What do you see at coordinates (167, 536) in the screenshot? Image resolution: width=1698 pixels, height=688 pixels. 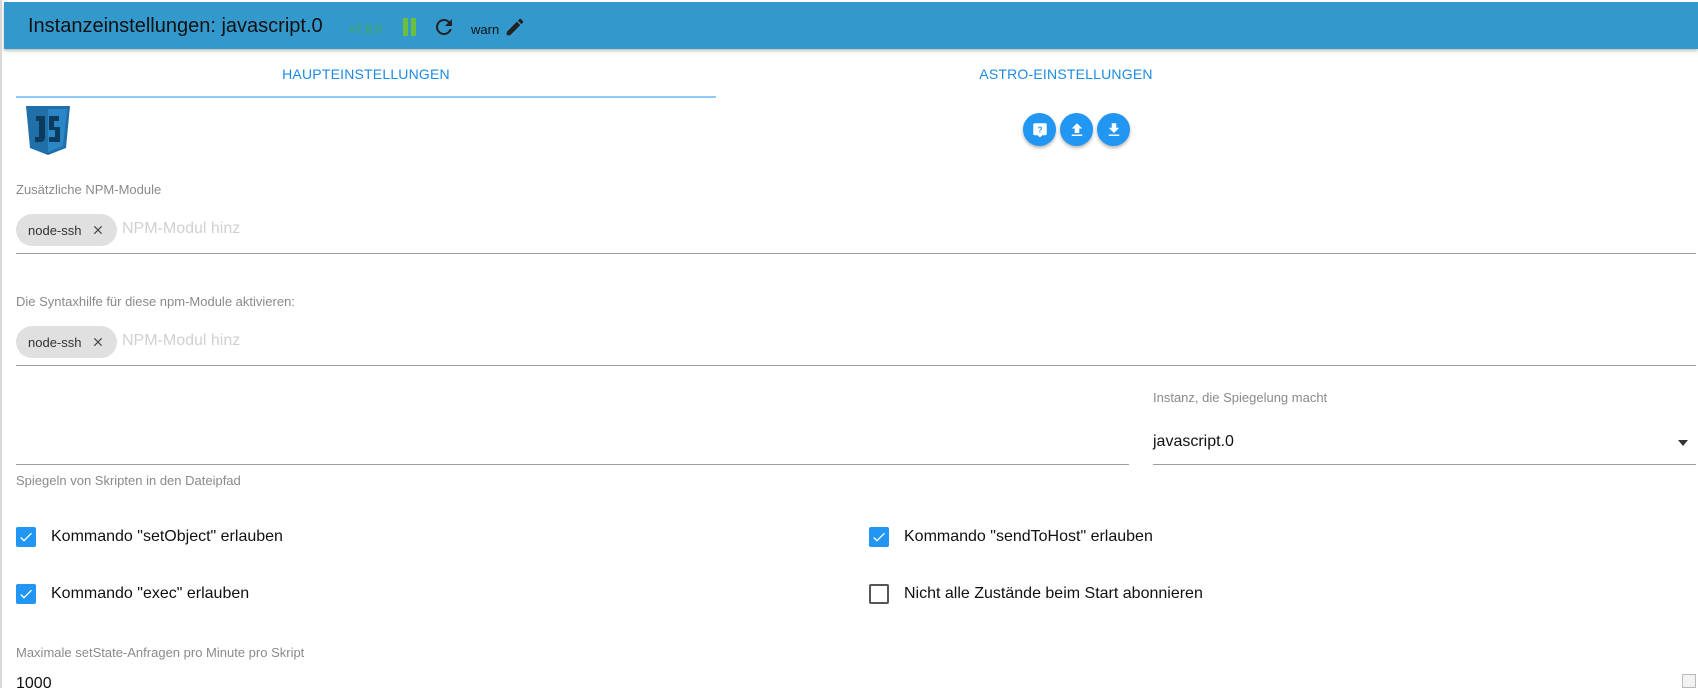 I see `checkbox-setobject-label: Kommando "setObject" erlauben` at bounding box center [167, 536].